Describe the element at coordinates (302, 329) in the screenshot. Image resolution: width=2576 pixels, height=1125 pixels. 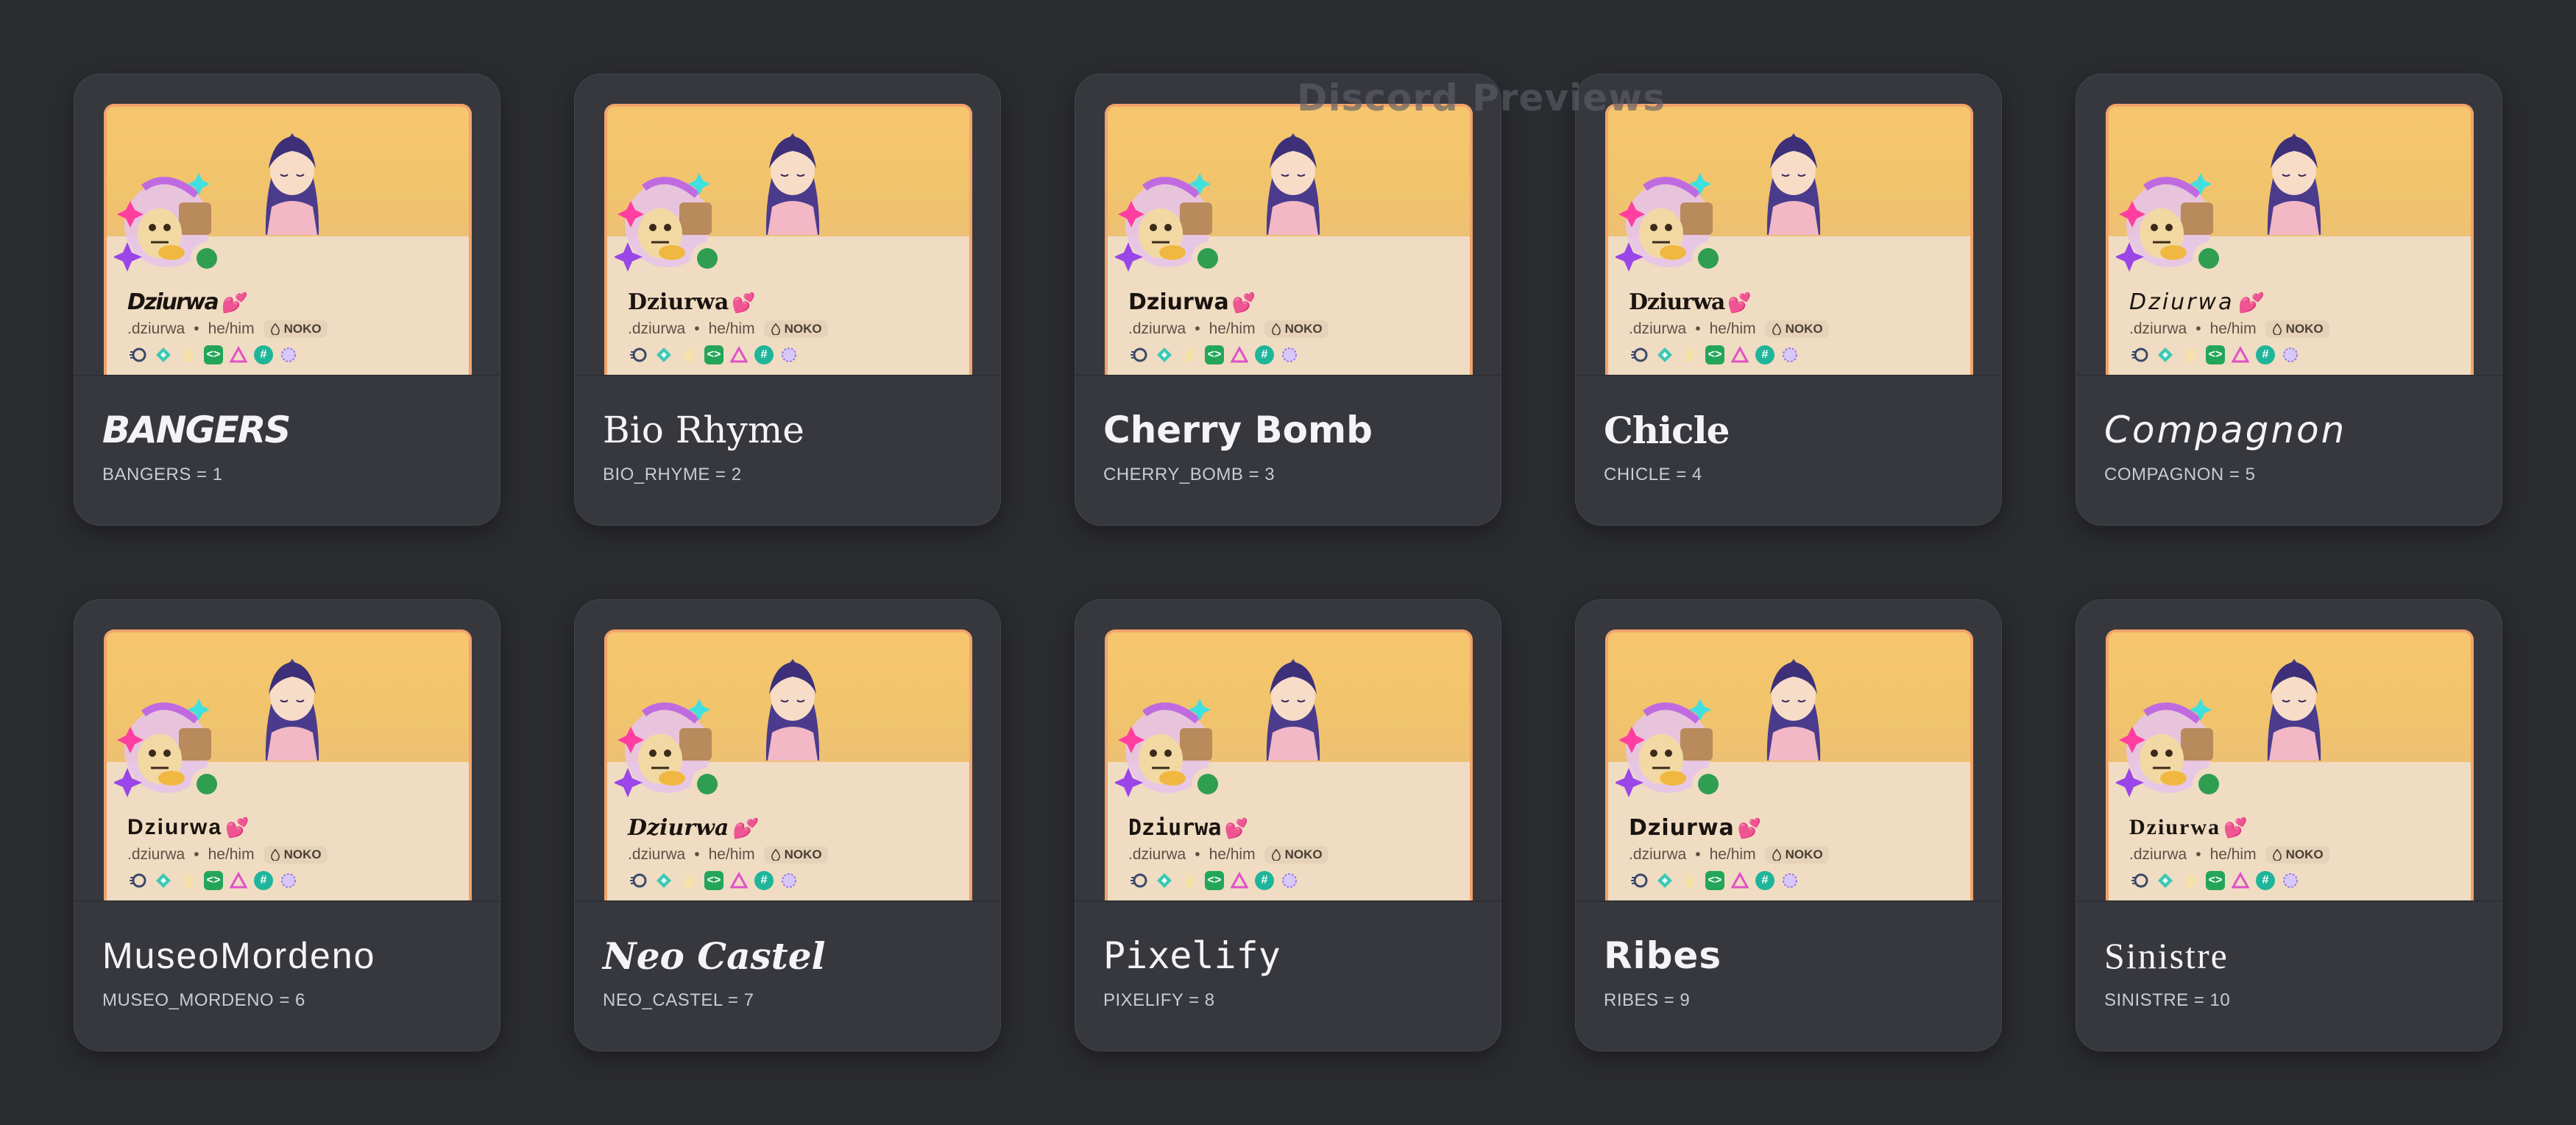
I see `server-tag-label: NOKO` at that location.